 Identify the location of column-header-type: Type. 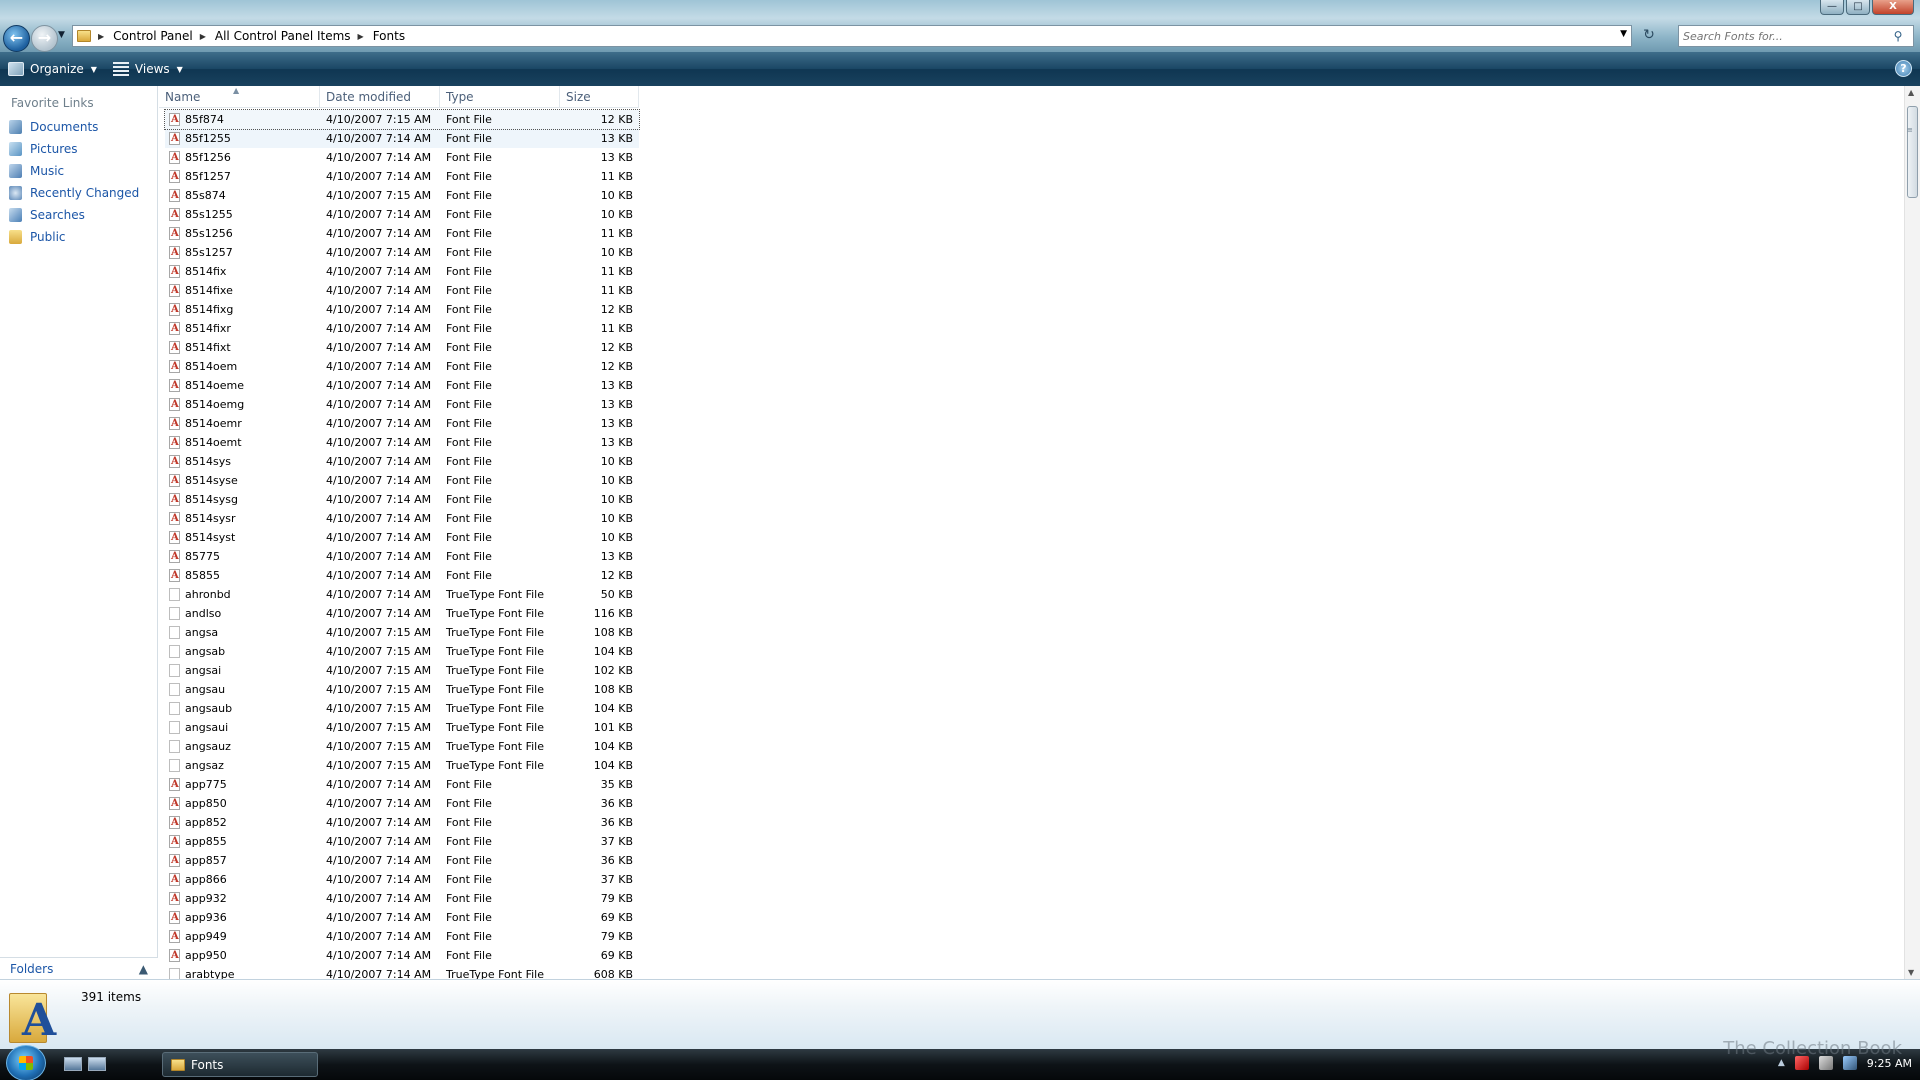
(500, 97).